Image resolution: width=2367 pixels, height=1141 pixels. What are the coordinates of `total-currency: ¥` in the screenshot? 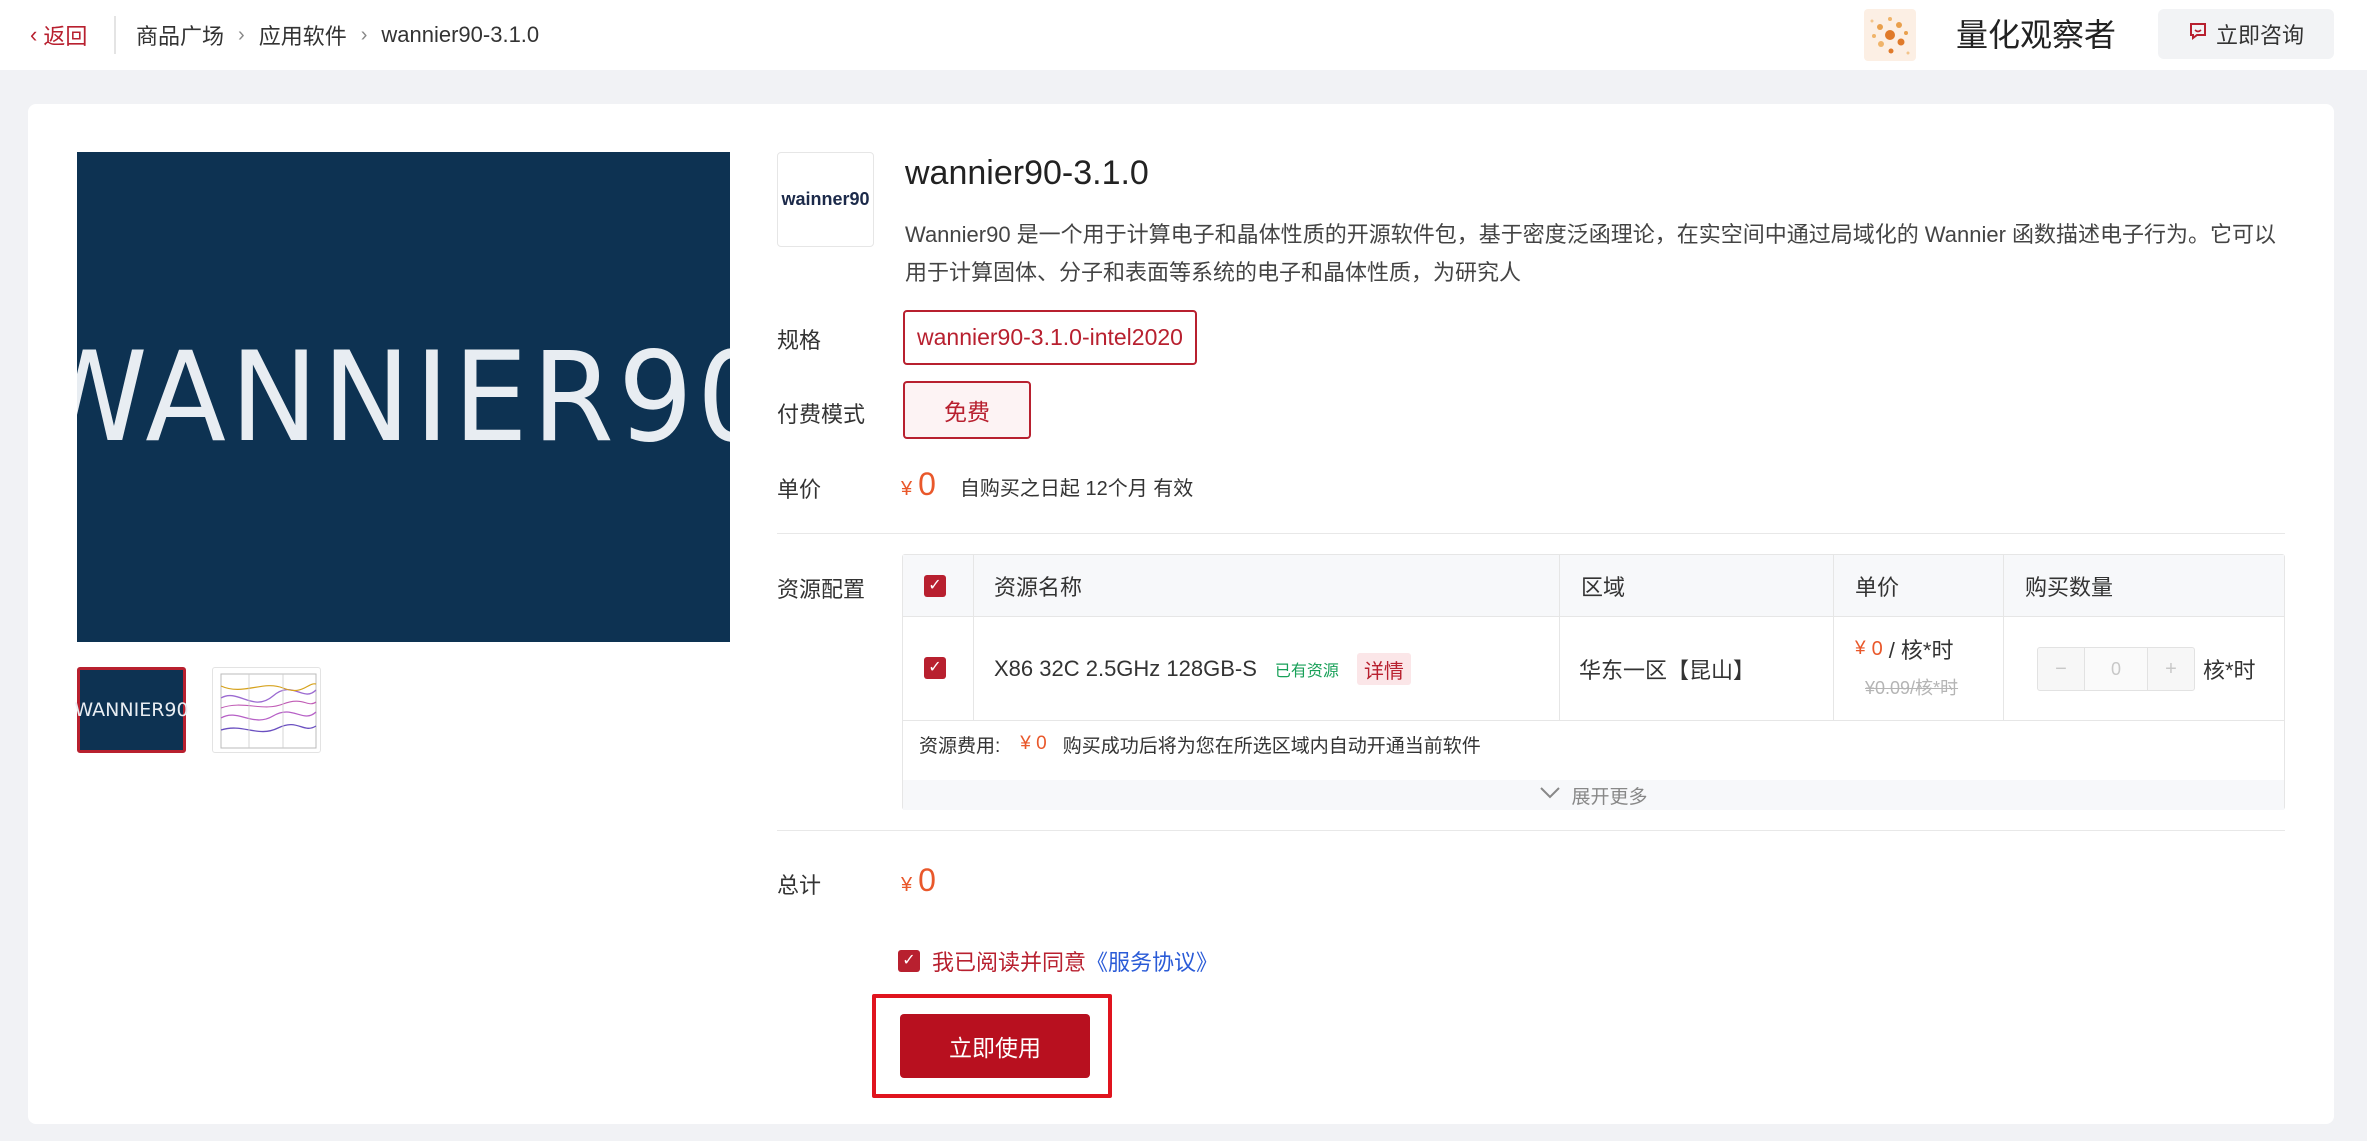 It's located at (907, 885).